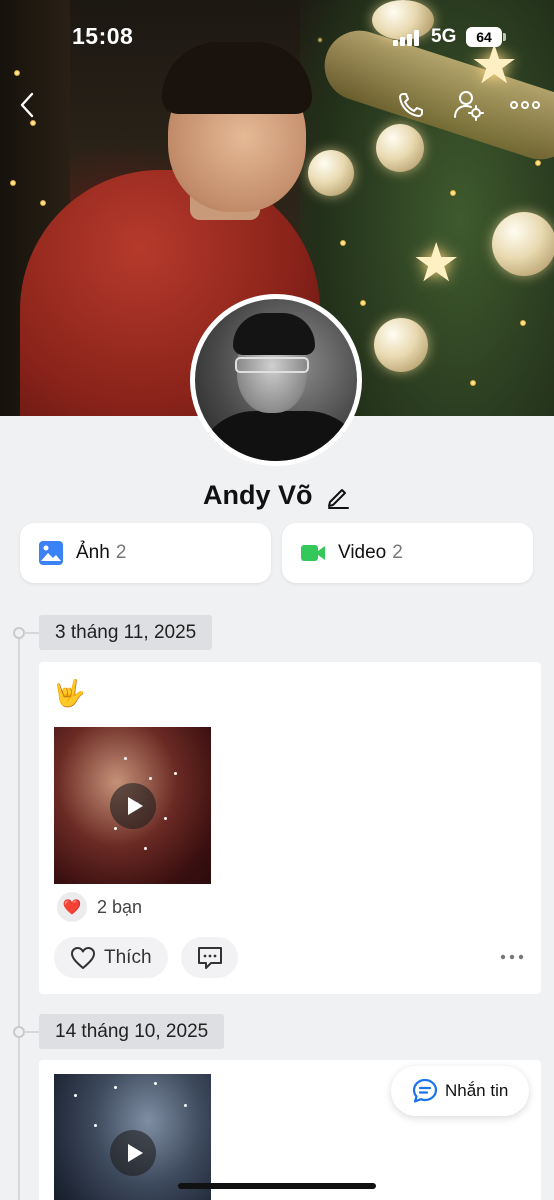  Describe the element at coordinates (69, 693) in the screenshot. I see `post-emoji: 🤟` at that location.